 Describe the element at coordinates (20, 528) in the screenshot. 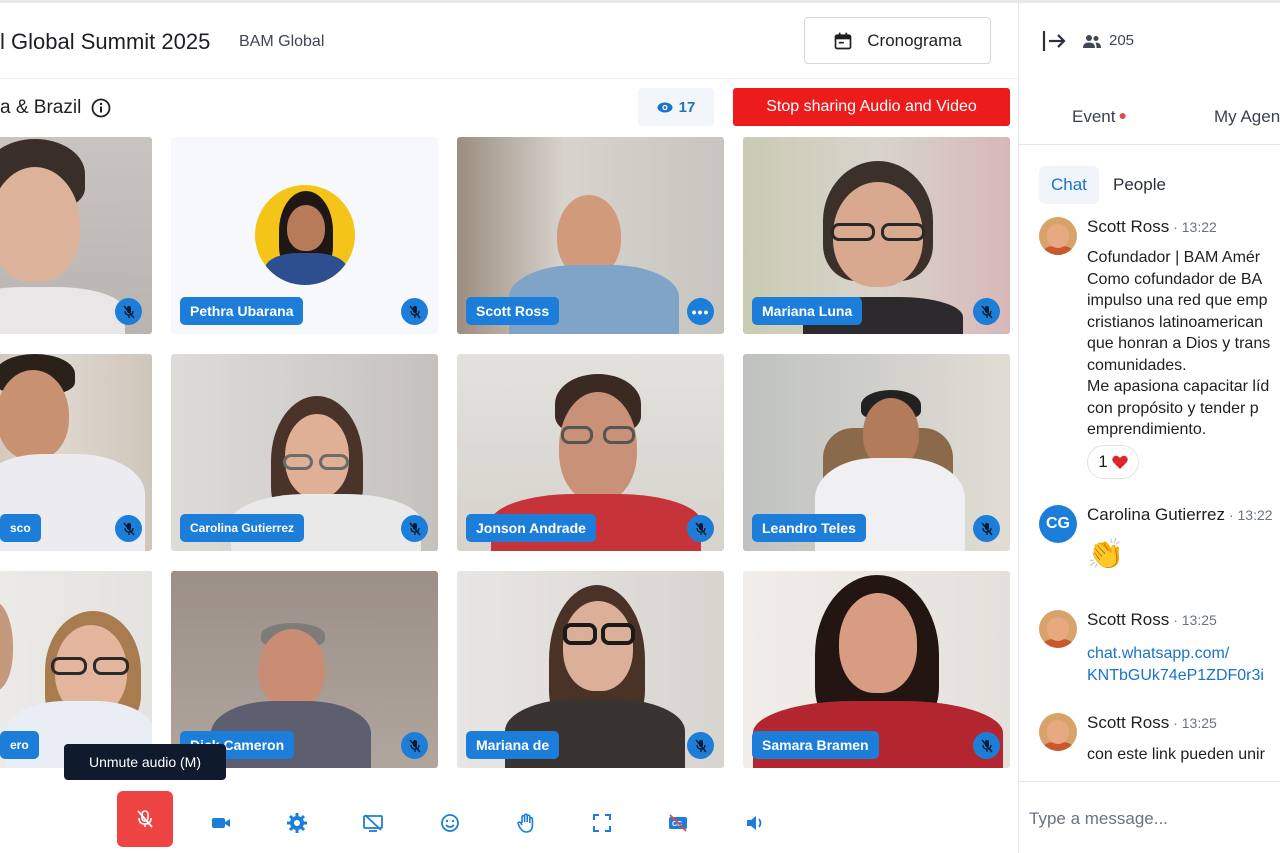

I see `participant-name: sco` at that location.